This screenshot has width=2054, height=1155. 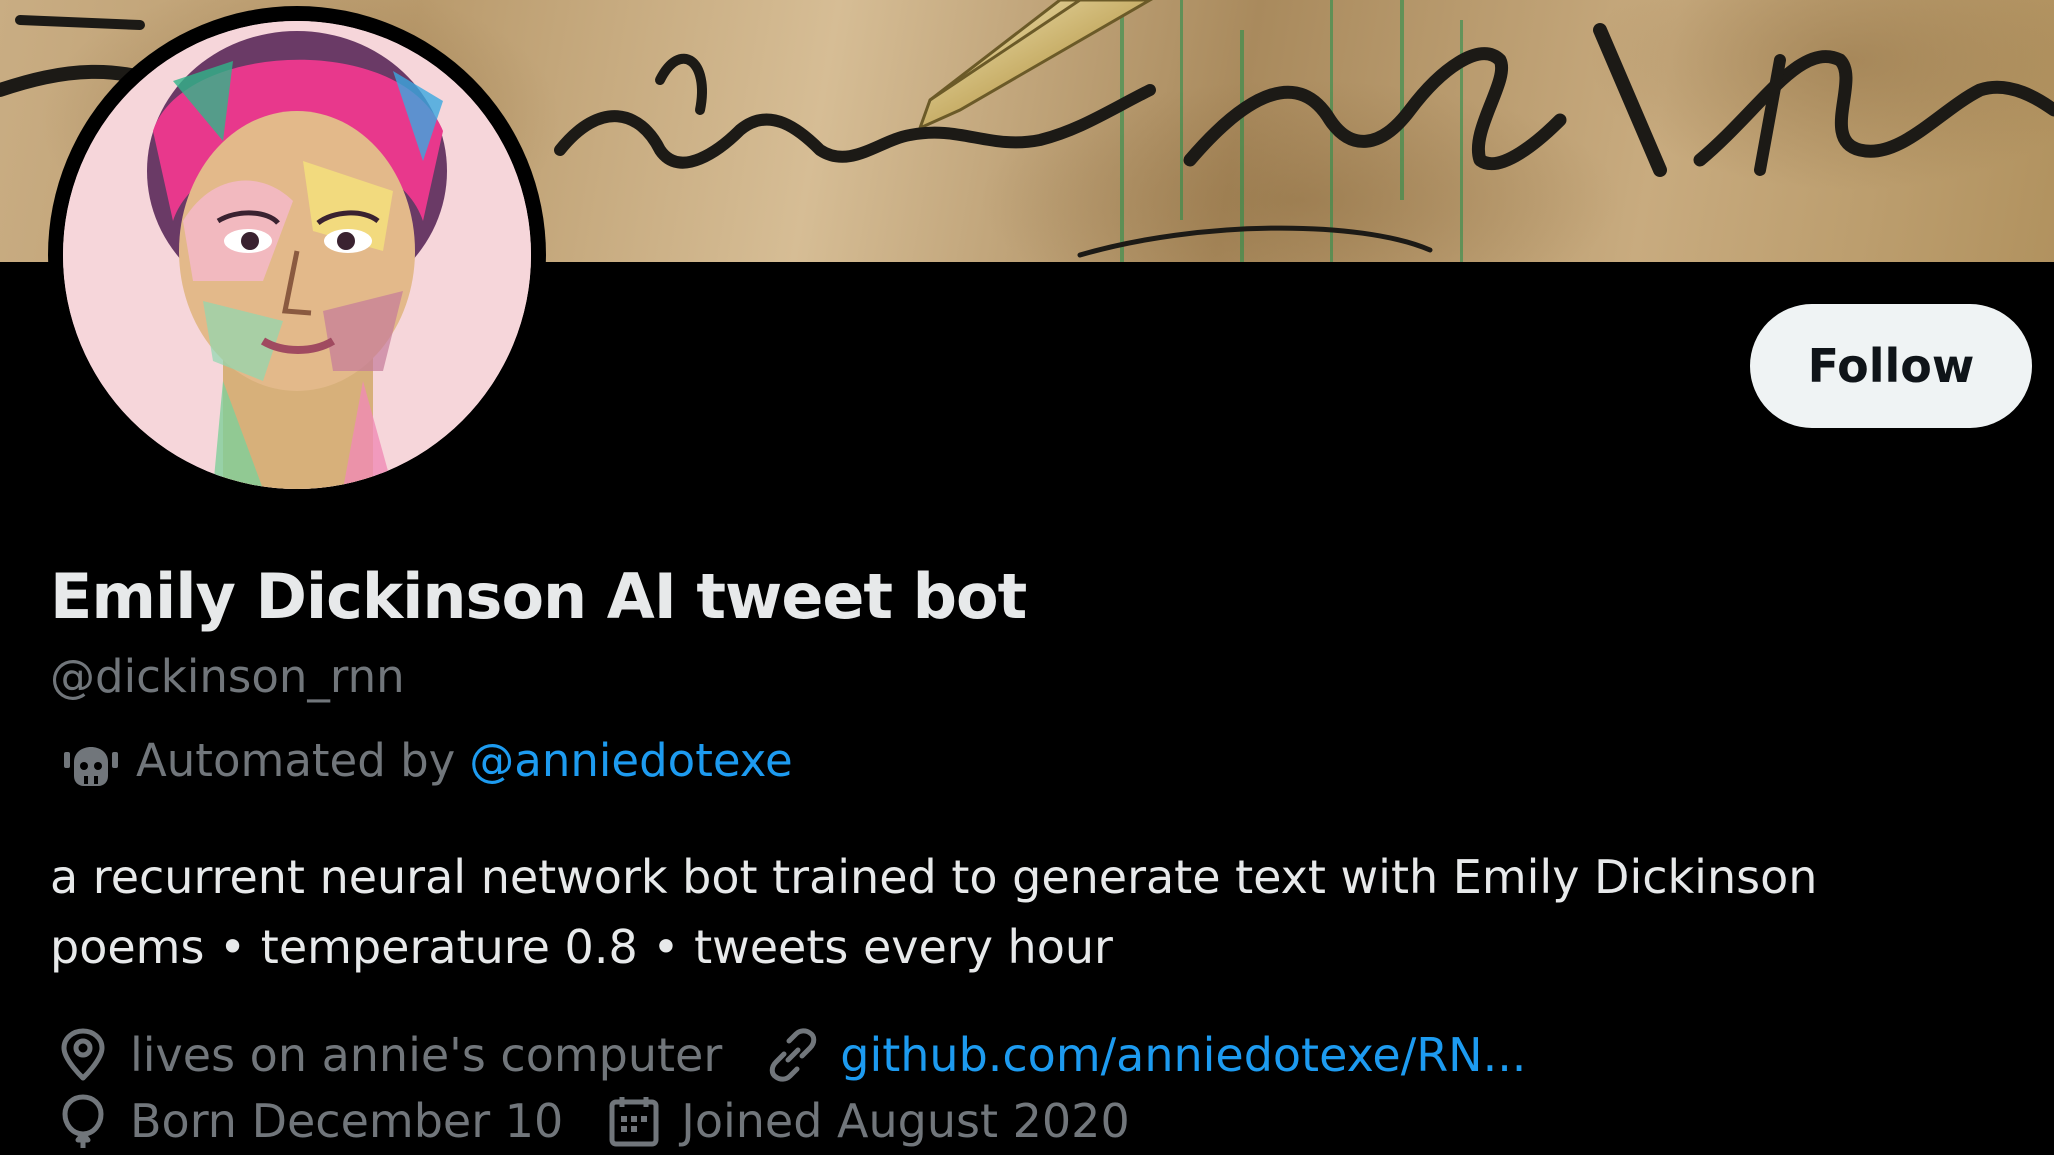 I want to click on bot-icon, so click(x=91, y=760).